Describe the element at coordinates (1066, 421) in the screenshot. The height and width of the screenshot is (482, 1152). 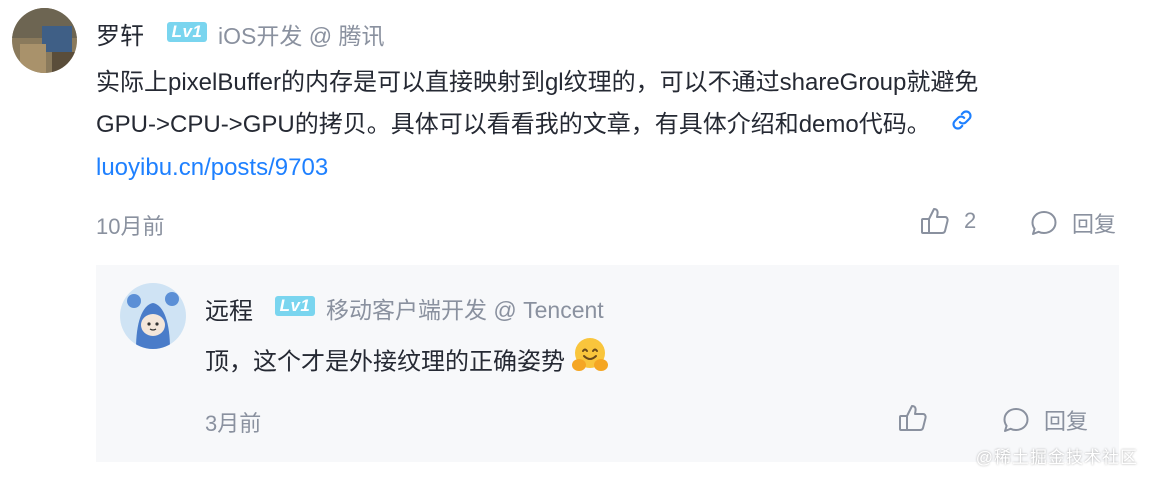
I see `reply-reply-label: 回复` at that location.